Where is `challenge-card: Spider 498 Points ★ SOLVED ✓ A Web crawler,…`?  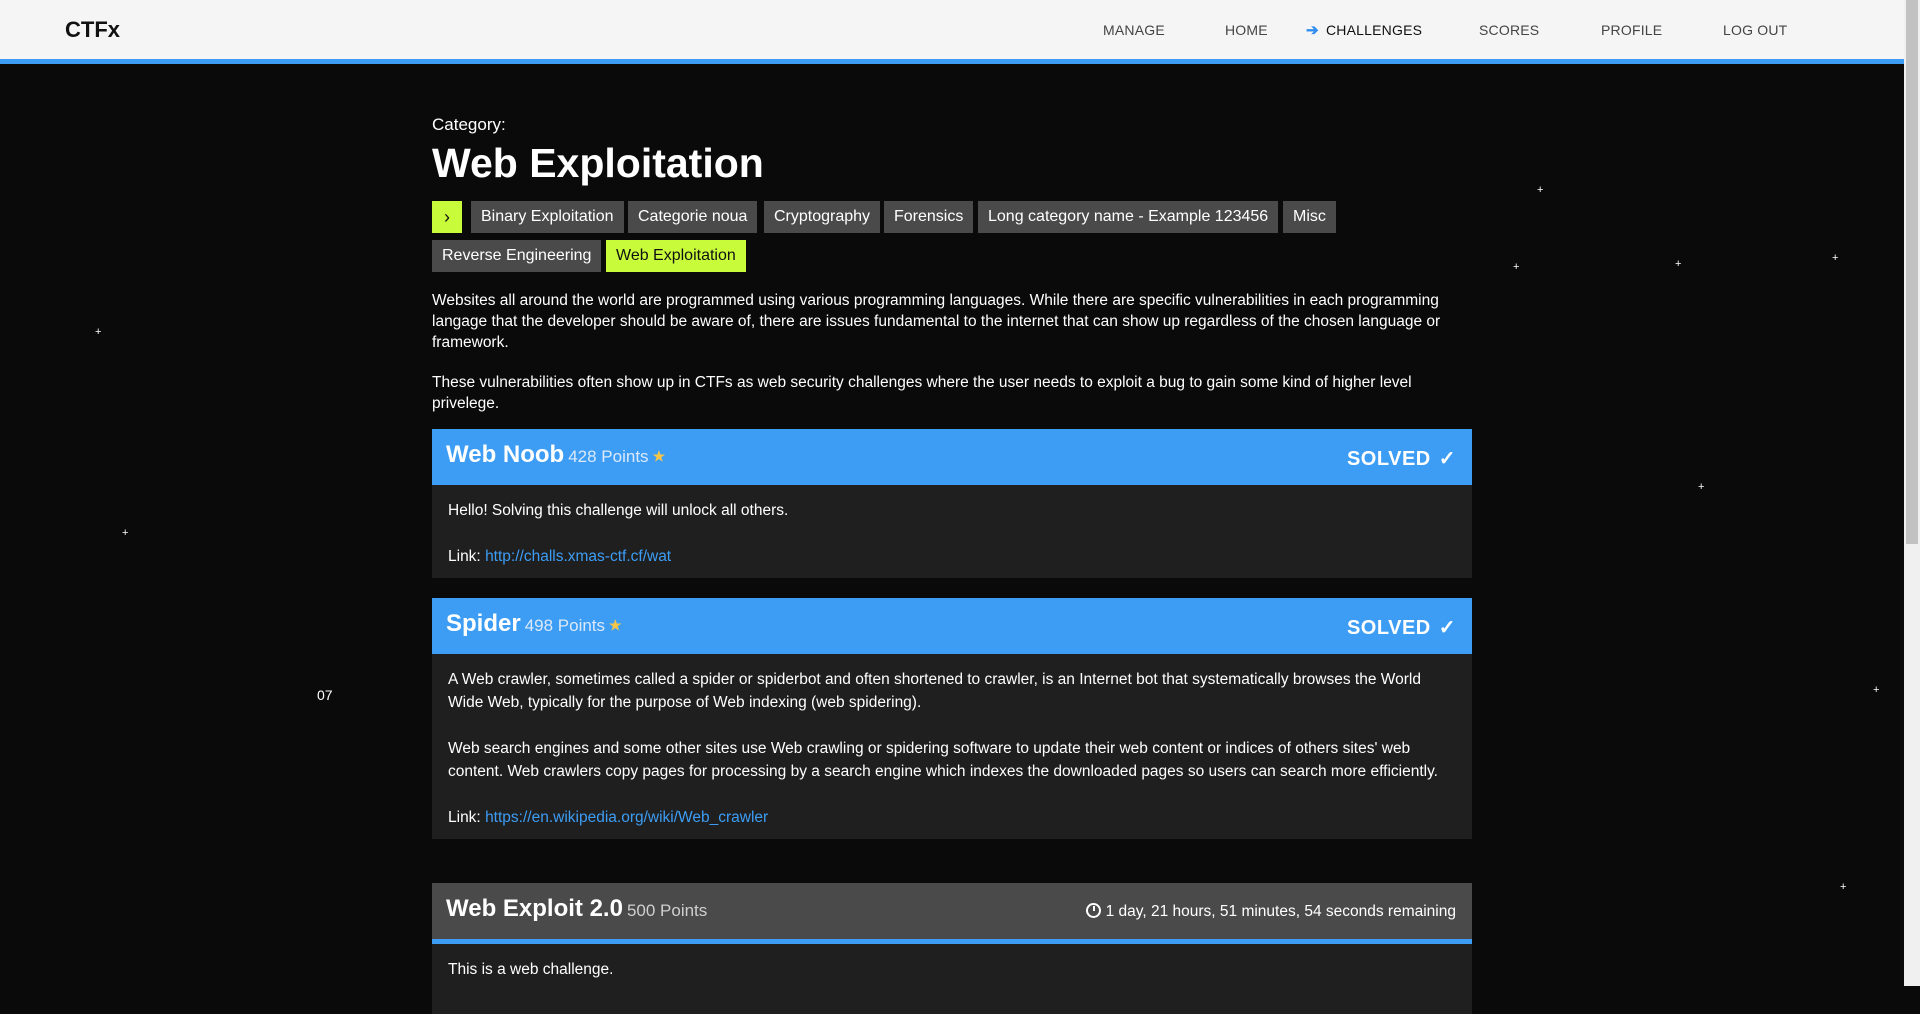 challenge-card: Spider 498 Points ★ SOLVED ✓ A Web crawler,… is located at coordinates (952, 718).